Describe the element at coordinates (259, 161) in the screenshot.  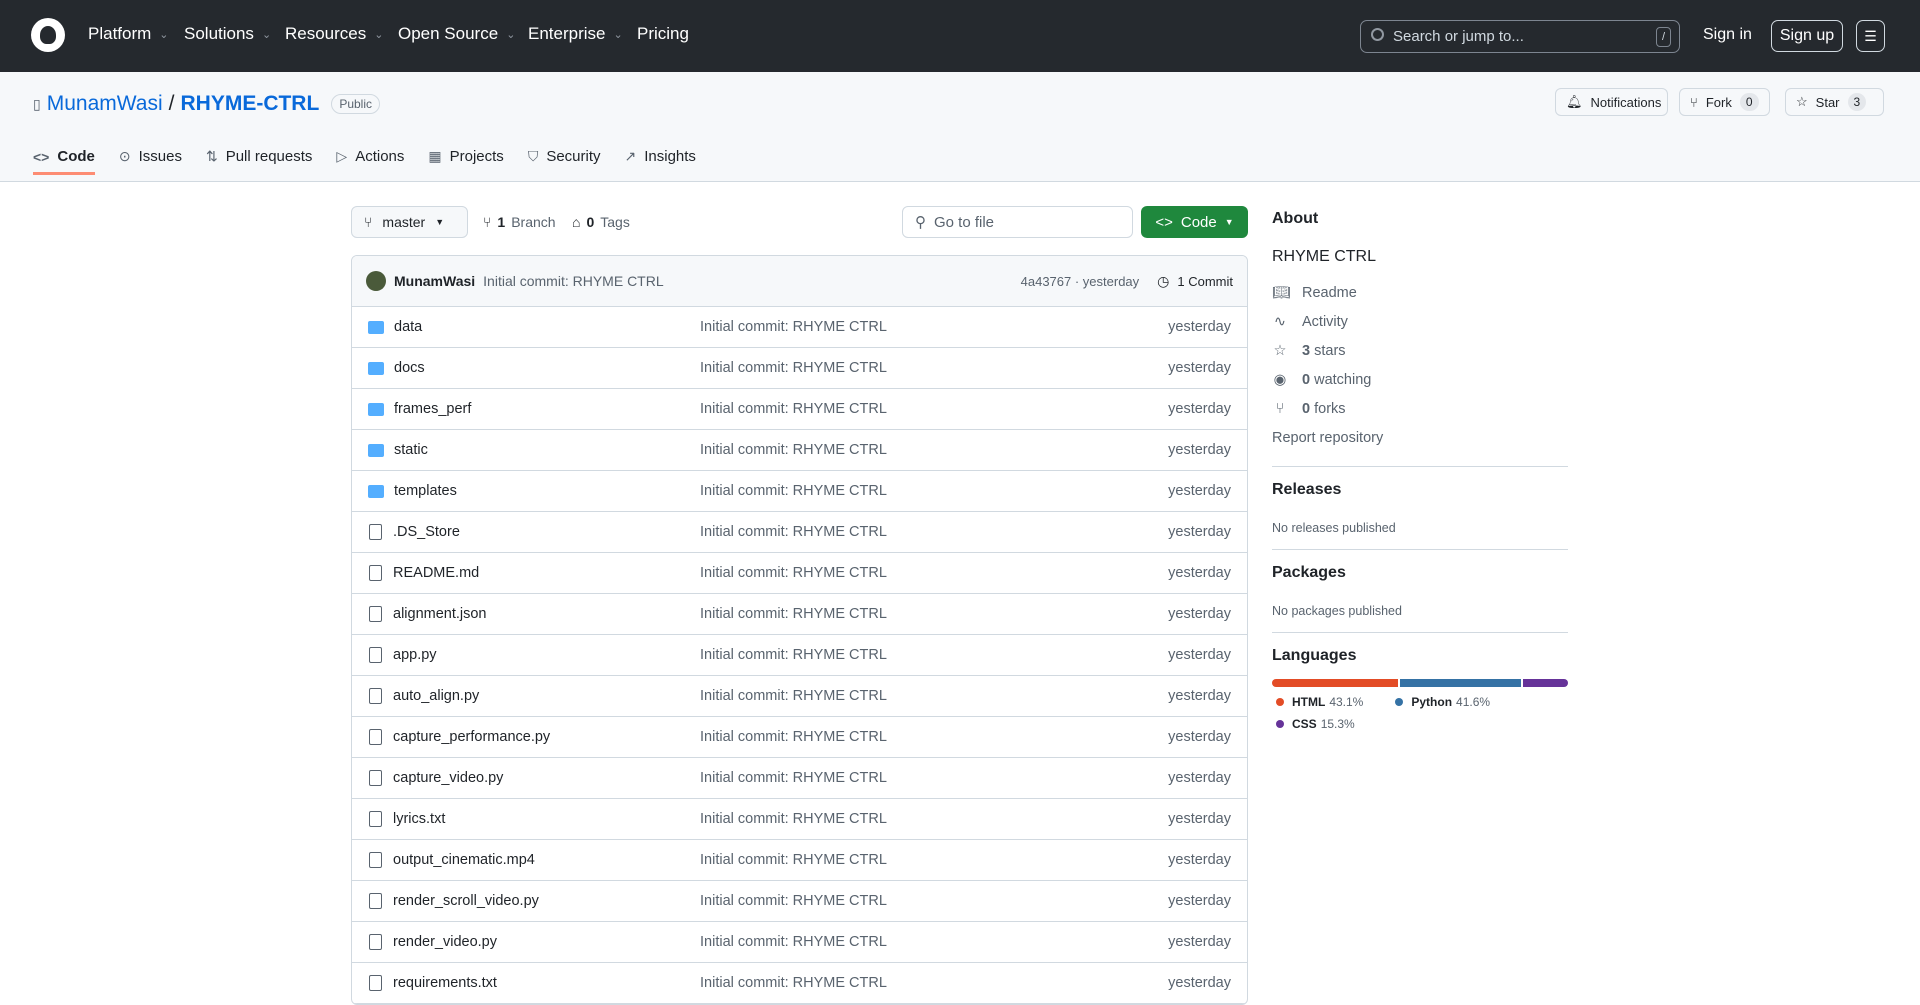
I see `tab-pull-requests: ⇅ Pull requests` at that location.